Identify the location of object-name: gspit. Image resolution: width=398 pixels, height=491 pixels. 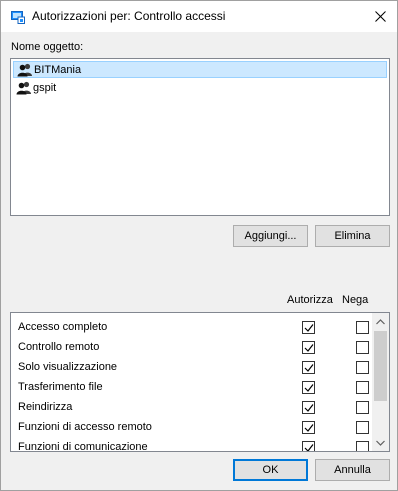
(45, 87).